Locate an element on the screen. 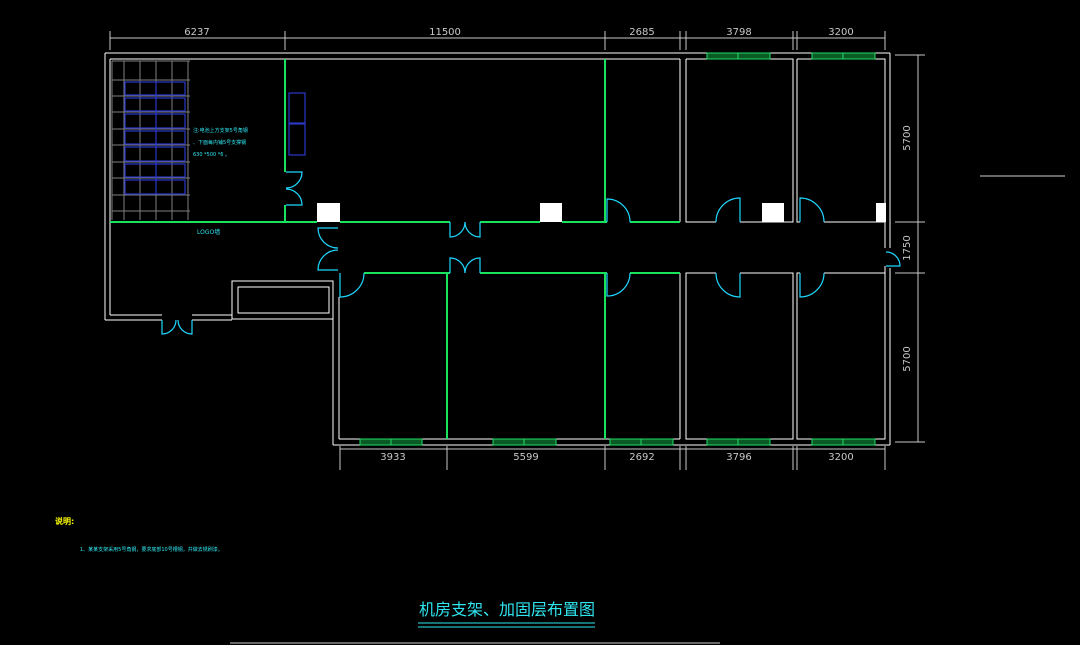 This screenshot has height=645, width=1080. right-dimension-chain: 5700 1750 5700 is located at coordinates (910, 248).